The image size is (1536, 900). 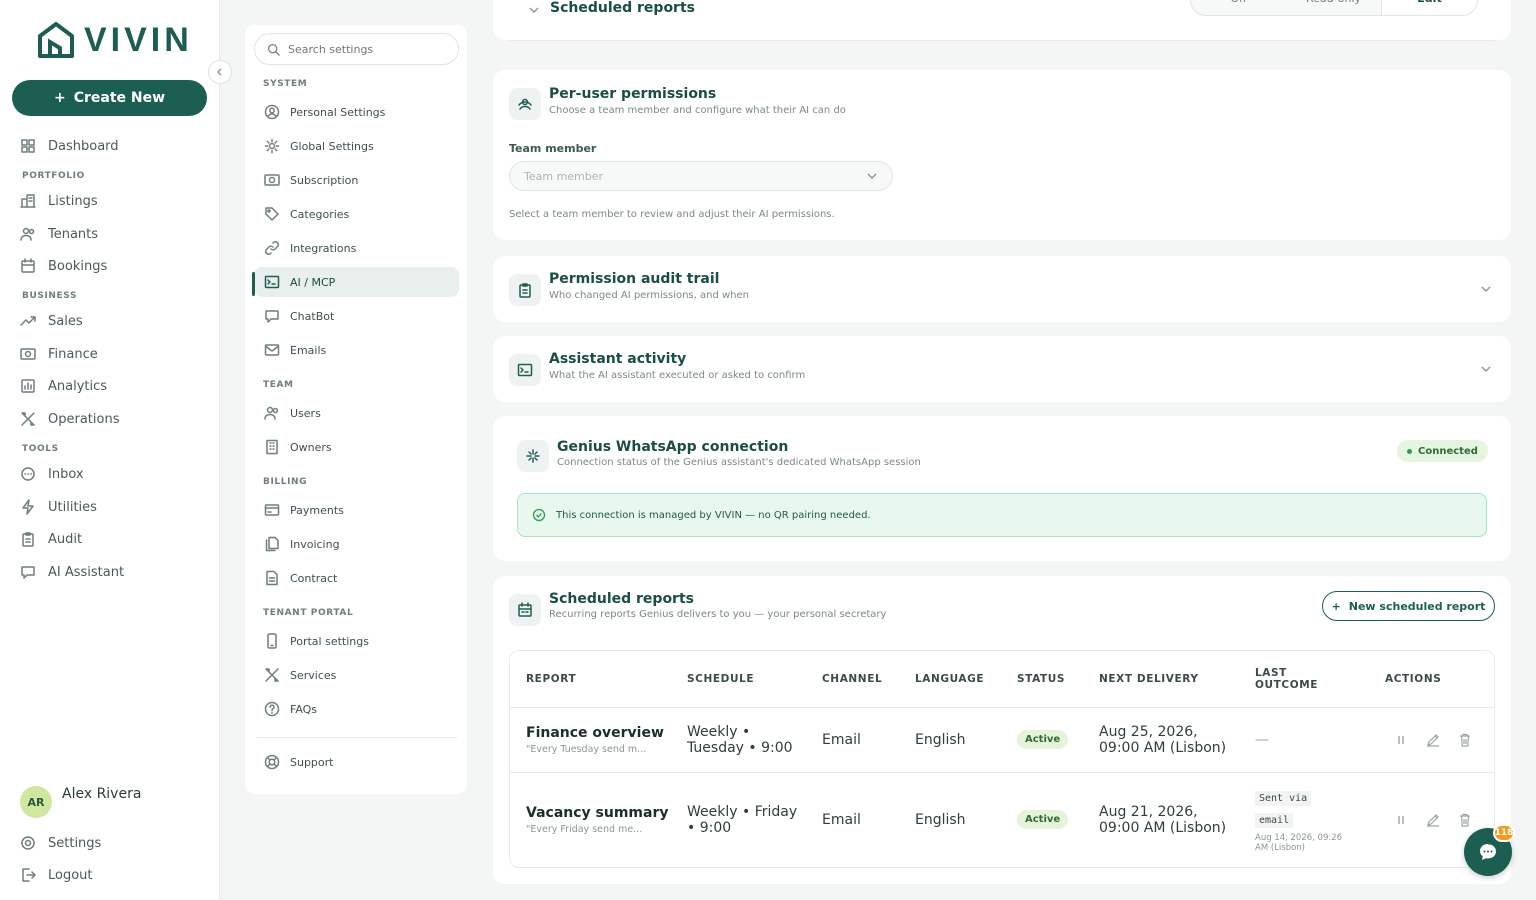 I want to click on nav-label: Bookings, so click(x=78, y=266).